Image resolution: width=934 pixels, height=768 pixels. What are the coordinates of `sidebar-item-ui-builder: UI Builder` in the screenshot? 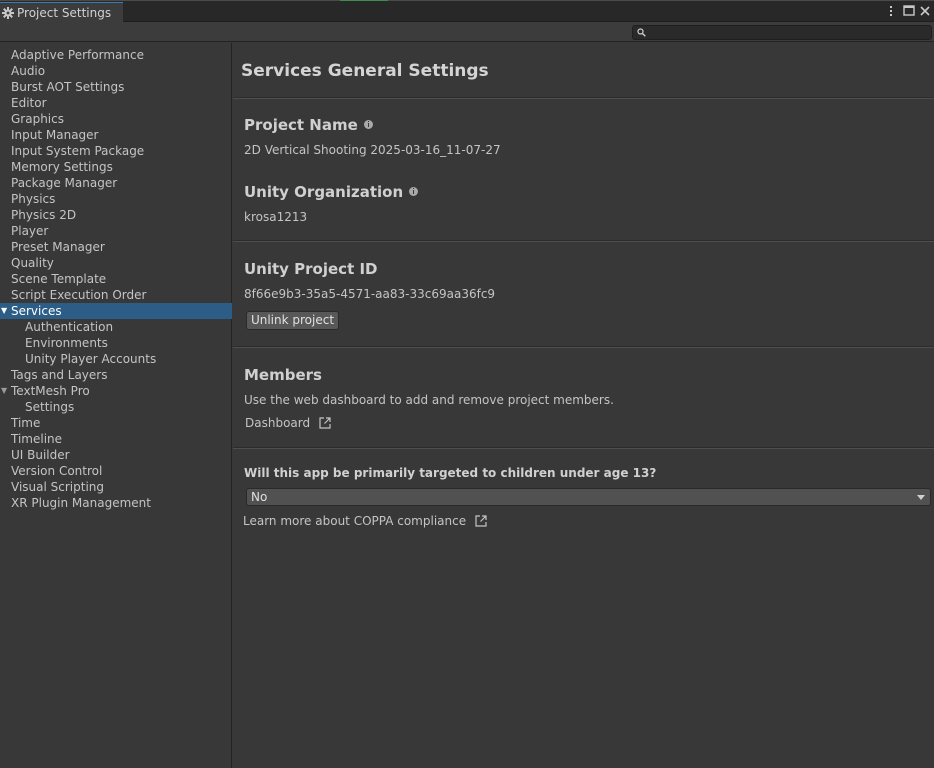 It's located at (116, 455).